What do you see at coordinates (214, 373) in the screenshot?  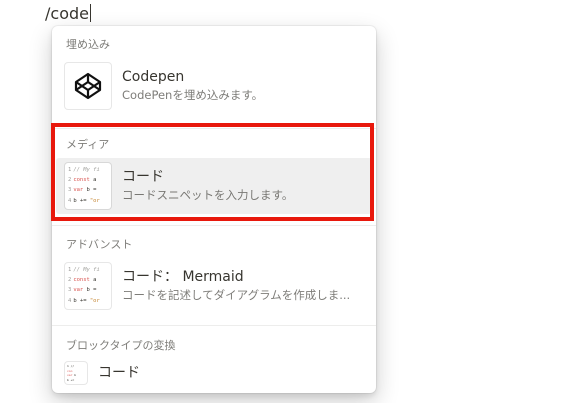 I see `menu-item-turn-into-code: 1 // con var b b += コード` at bounding box center [214, 373].